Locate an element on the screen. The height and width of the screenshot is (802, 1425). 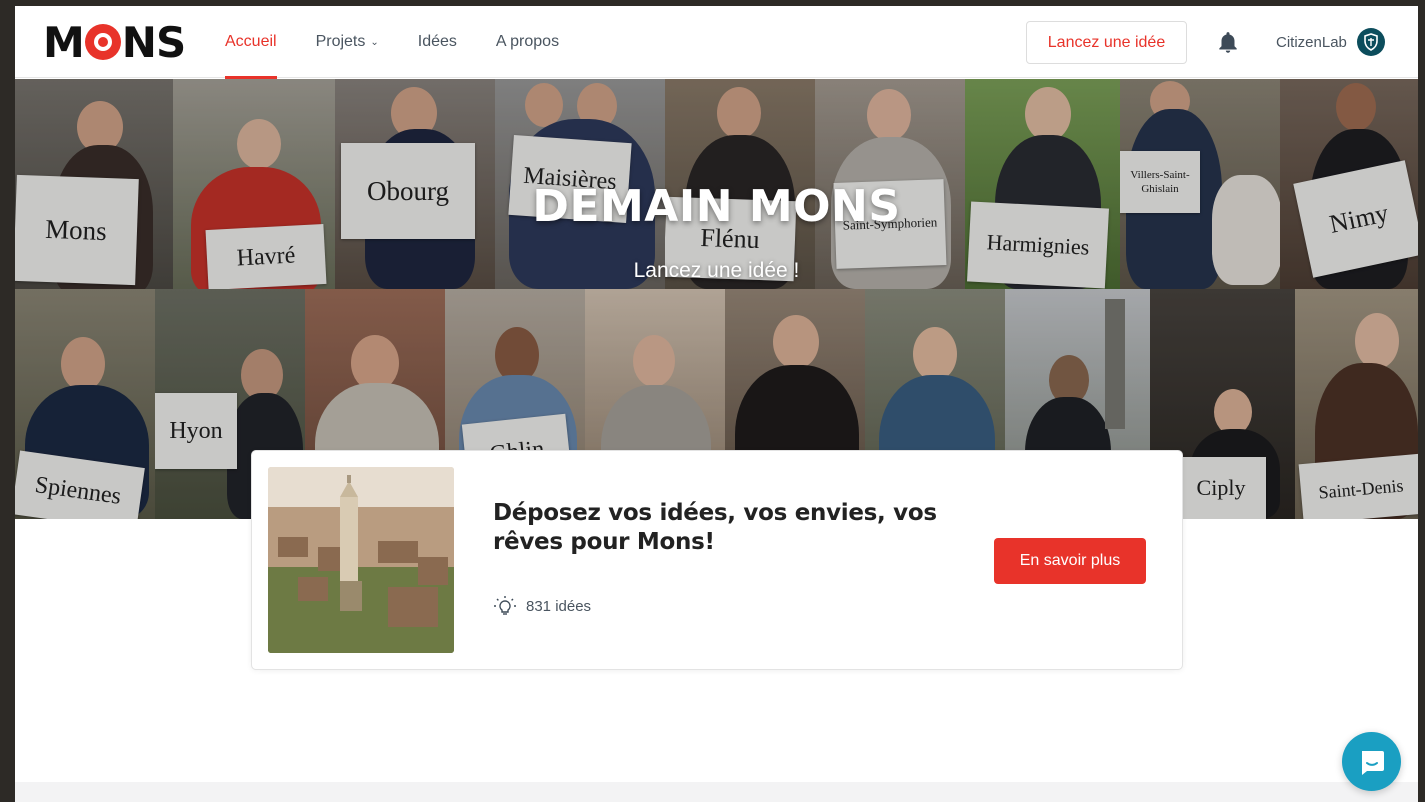
user-menu: CitizenLab is located at coordinates (1330, 42).